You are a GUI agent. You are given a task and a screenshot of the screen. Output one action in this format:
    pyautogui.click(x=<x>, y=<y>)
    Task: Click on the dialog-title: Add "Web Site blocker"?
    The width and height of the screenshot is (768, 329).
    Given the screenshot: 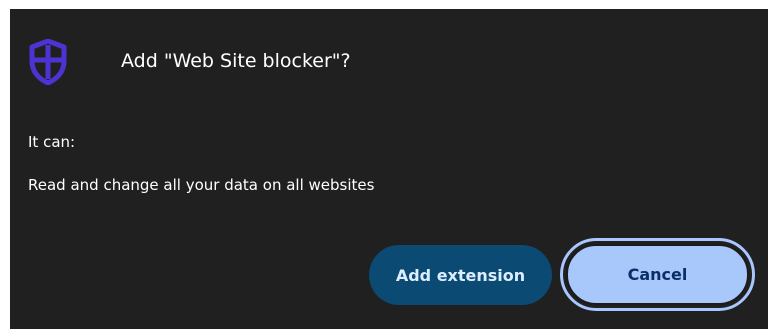 What is the action you would take?
    pyautogui.click(x=236, y=61)
    